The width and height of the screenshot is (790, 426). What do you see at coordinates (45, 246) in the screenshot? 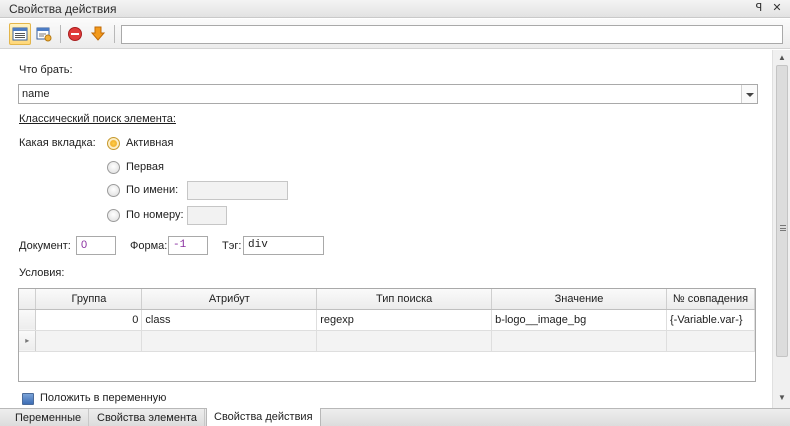
I see `document-label: Документ:` at bounding box center [45, 246].